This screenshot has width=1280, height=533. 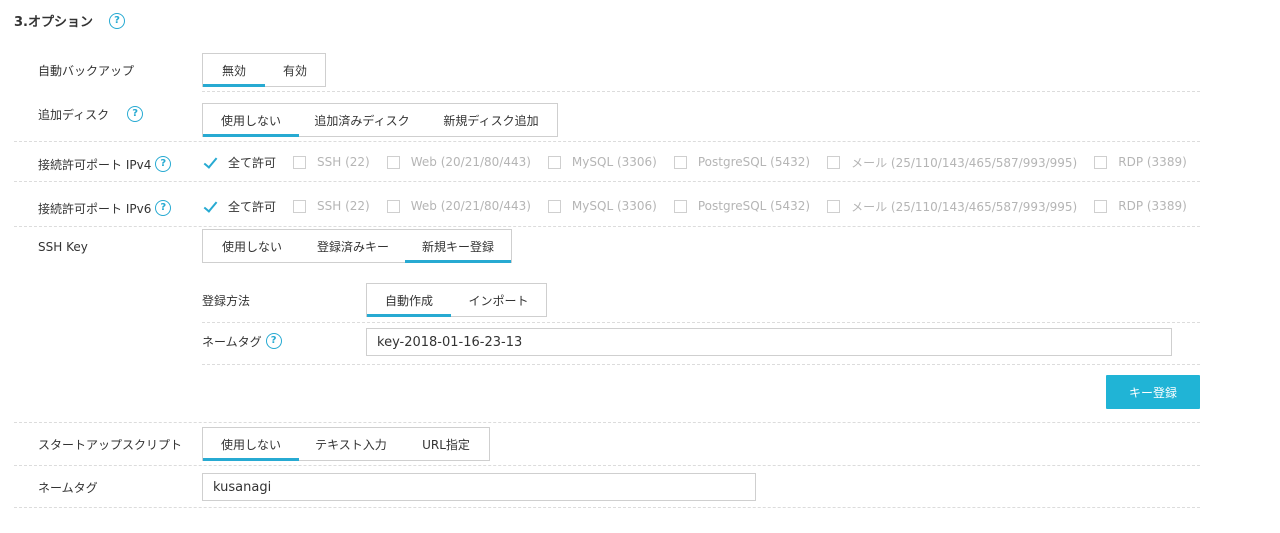 What do you see at coordinates (232, 341) in the screenshot?
I see `ssh-name-tag-label-text: ネームタグ` at bounding box center [232, 341].